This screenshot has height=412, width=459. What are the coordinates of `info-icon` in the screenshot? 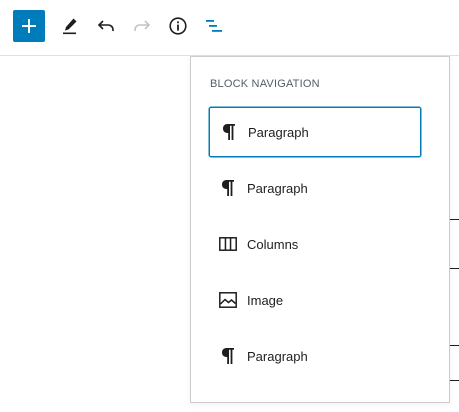 It's located at (178, 26).